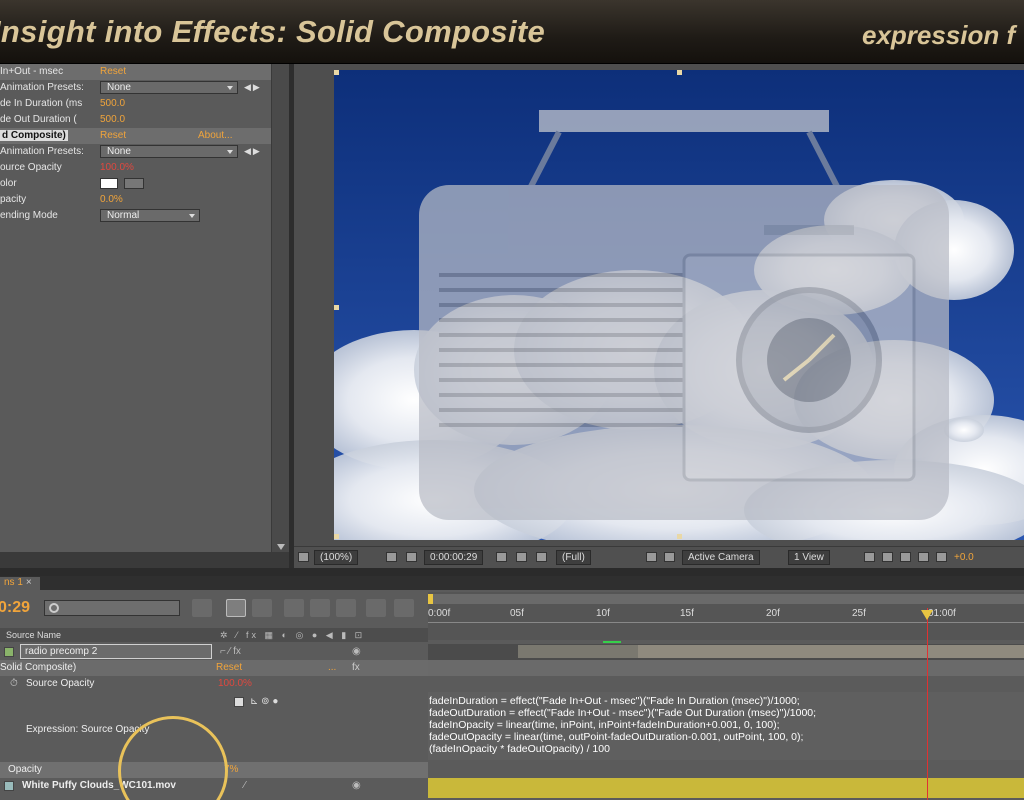 The image size is (1024, 800). Describe the element at coordinates (578, 651) in the screenshot. I see `layer-duration-bar` at that location.